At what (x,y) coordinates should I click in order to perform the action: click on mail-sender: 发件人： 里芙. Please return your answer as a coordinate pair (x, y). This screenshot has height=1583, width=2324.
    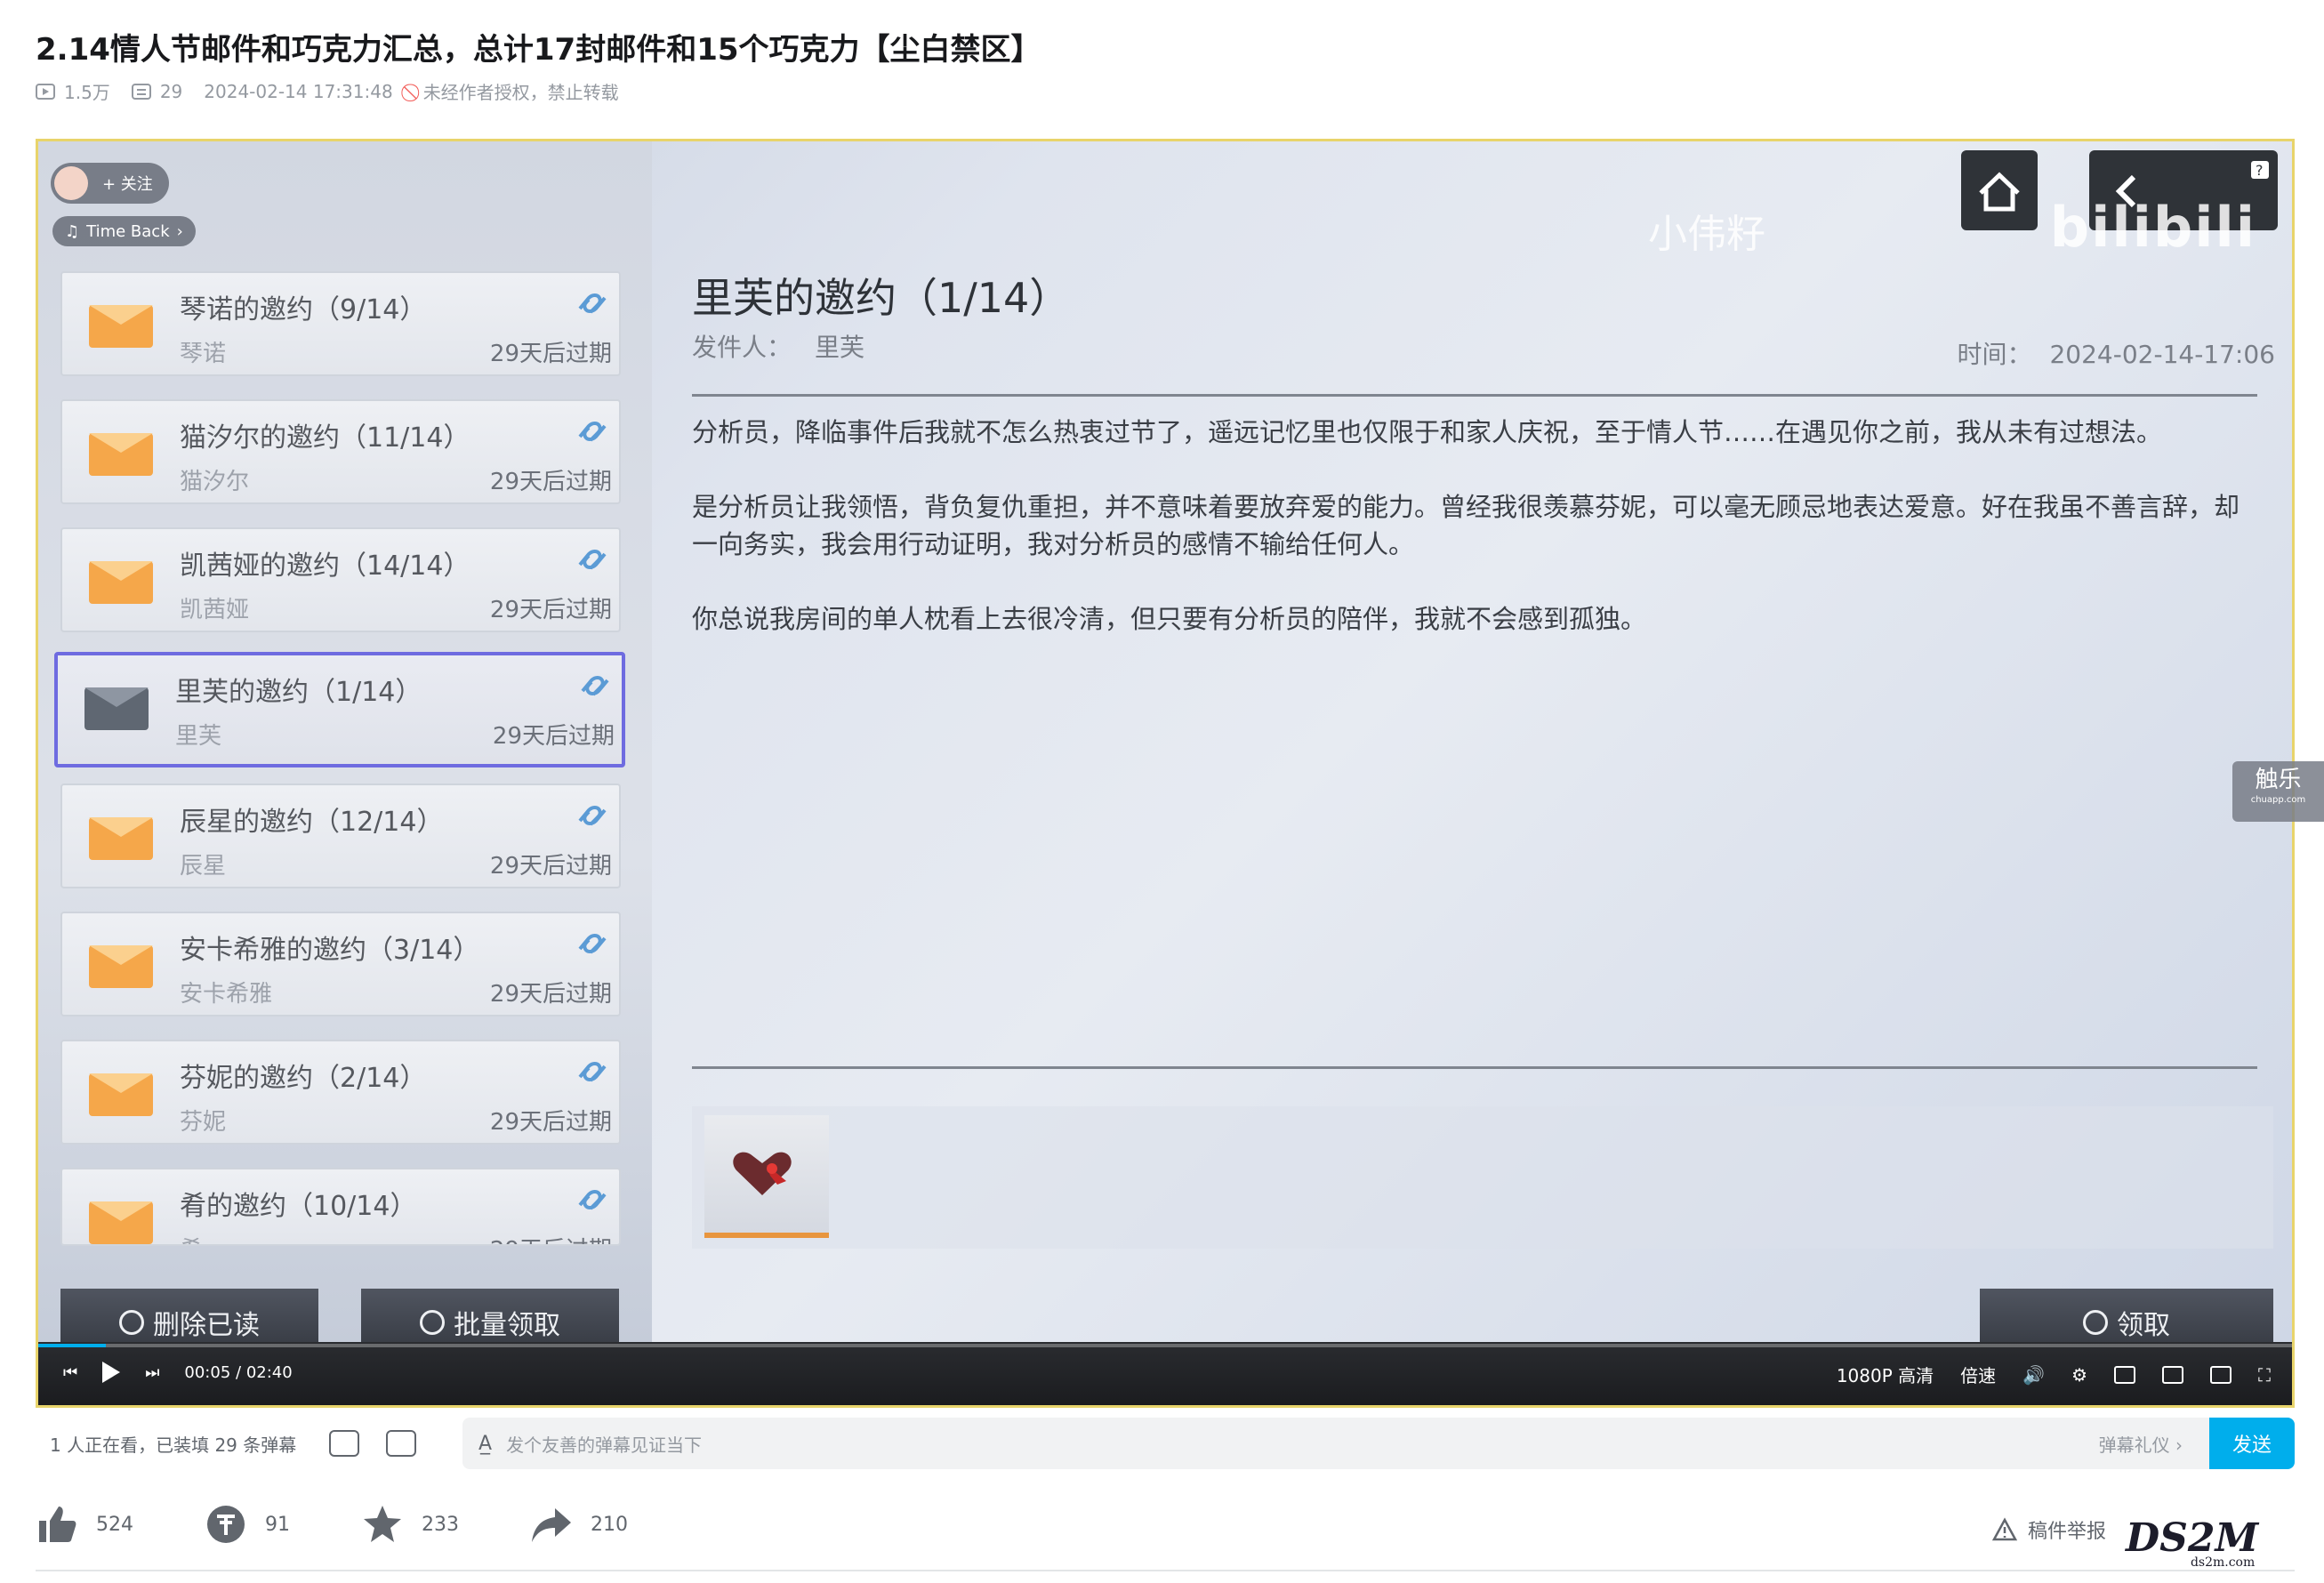
    Looking at the image, I should click on (778, 347).